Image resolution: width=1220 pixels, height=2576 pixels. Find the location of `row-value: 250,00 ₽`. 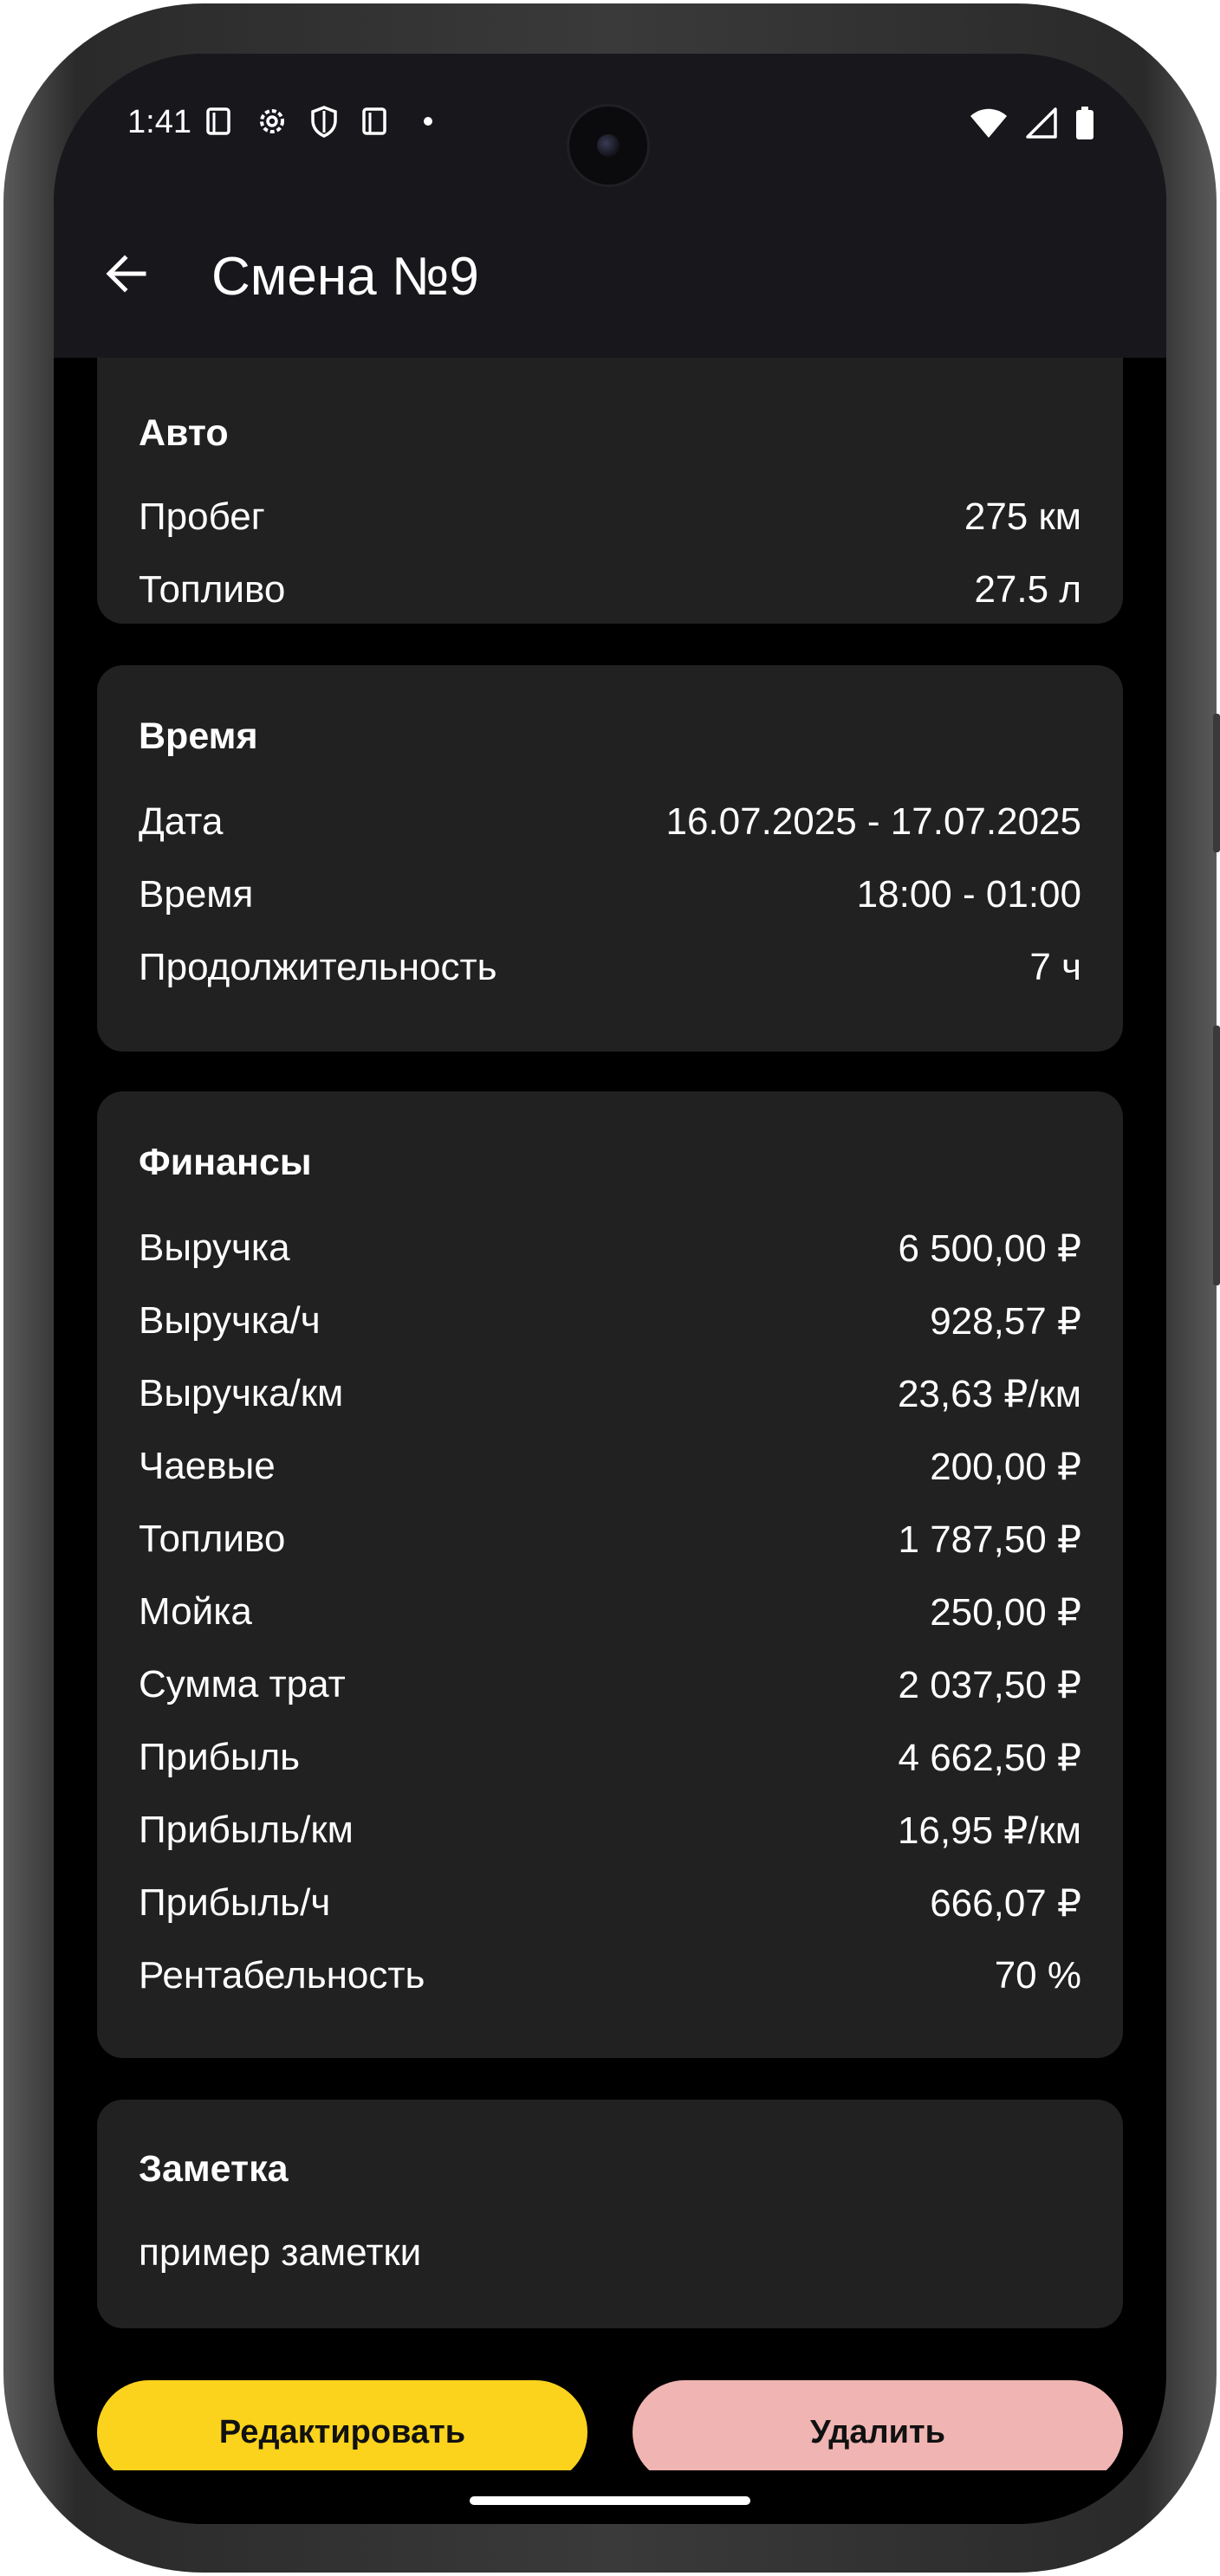

row-value: 250,00 ₽ is located at coordinates (1006, 1612).